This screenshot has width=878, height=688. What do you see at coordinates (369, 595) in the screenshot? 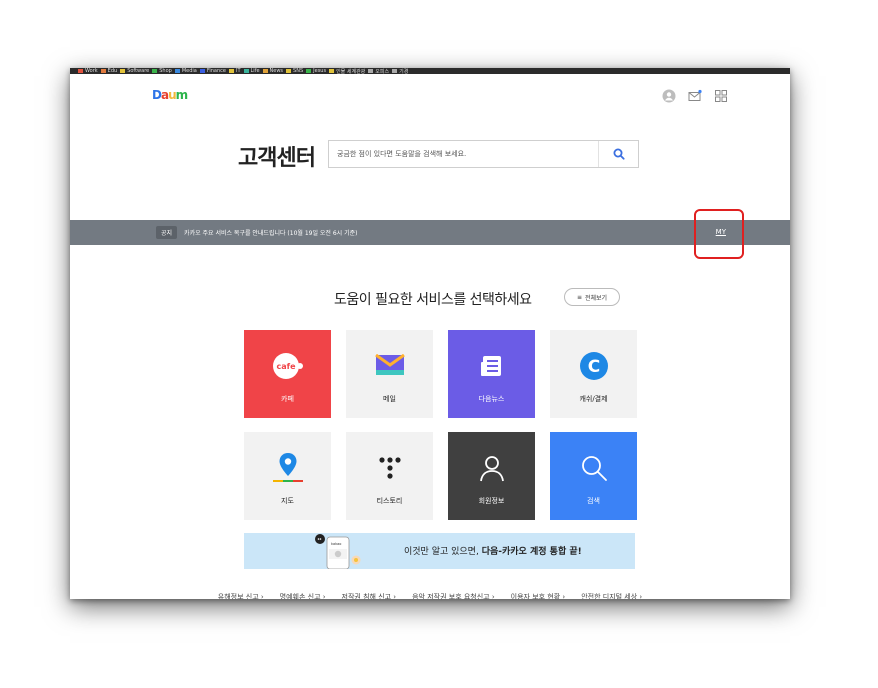
I see `footer-link: 저작권 침해 신고 ›` at bounding box center [369, 595].